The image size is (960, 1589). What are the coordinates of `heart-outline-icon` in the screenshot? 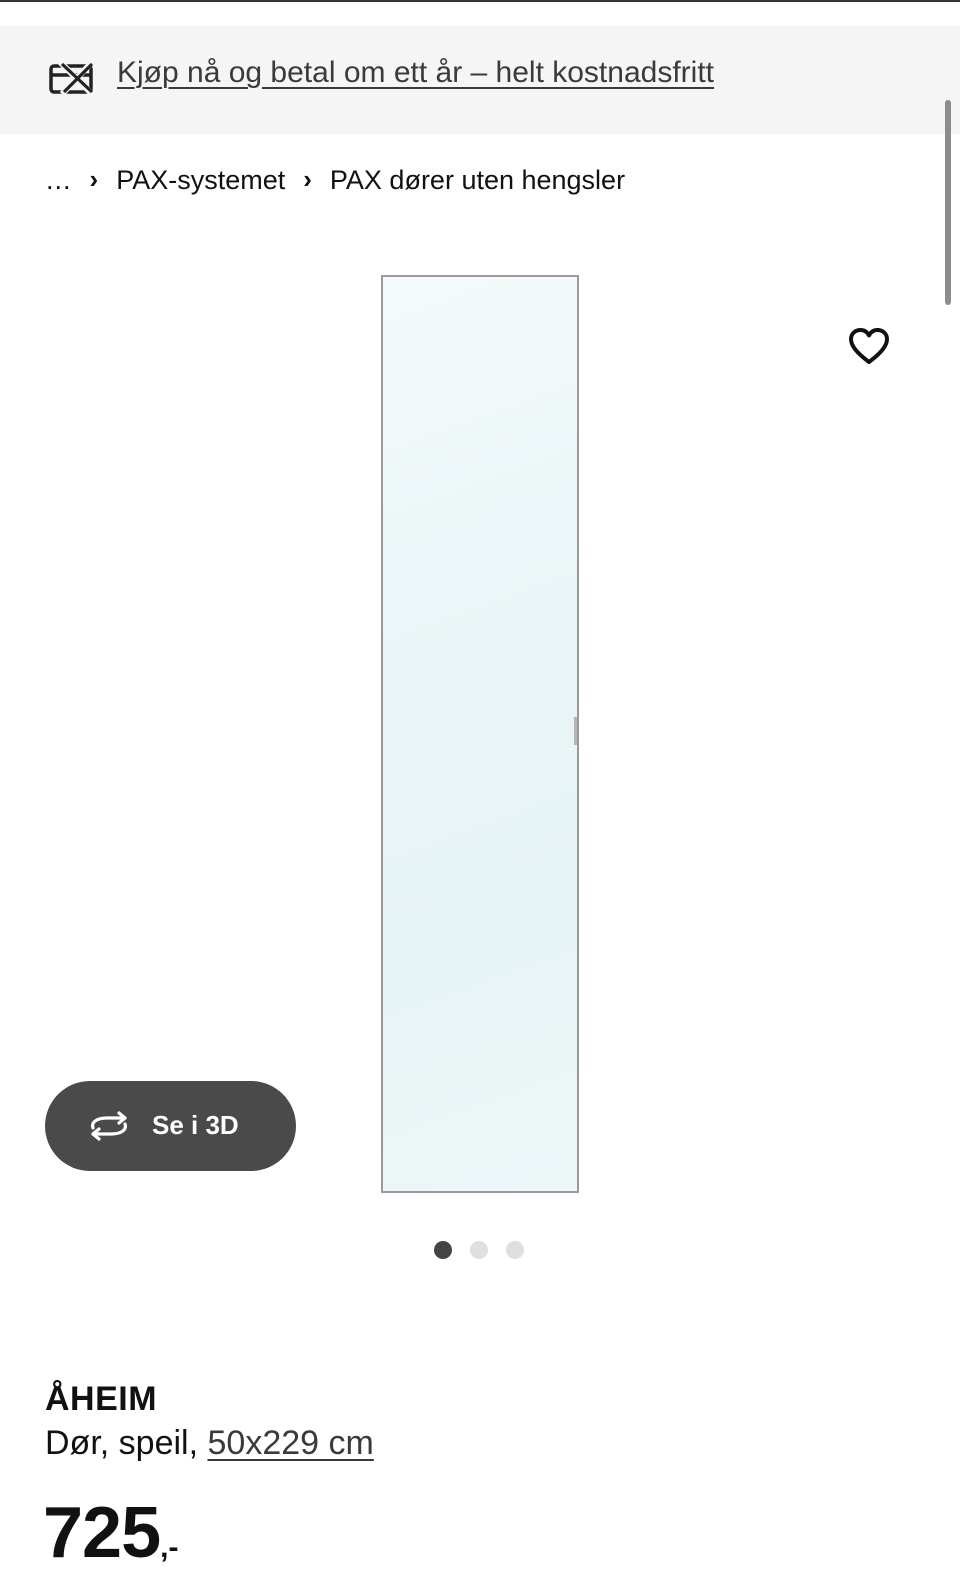 It's located at (869, 346).